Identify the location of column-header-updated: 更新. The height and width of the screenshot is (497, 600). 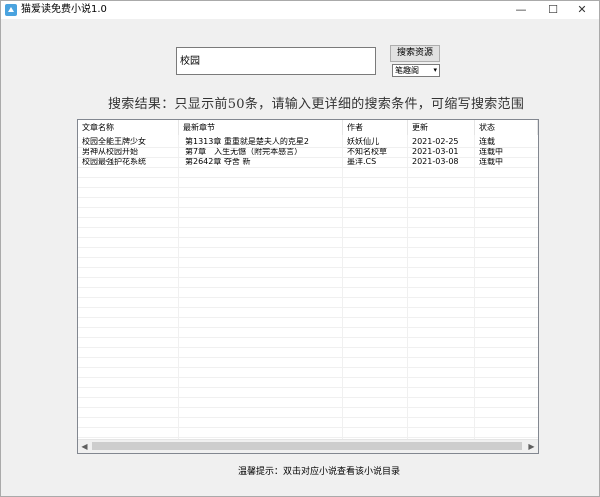
(441, 127).